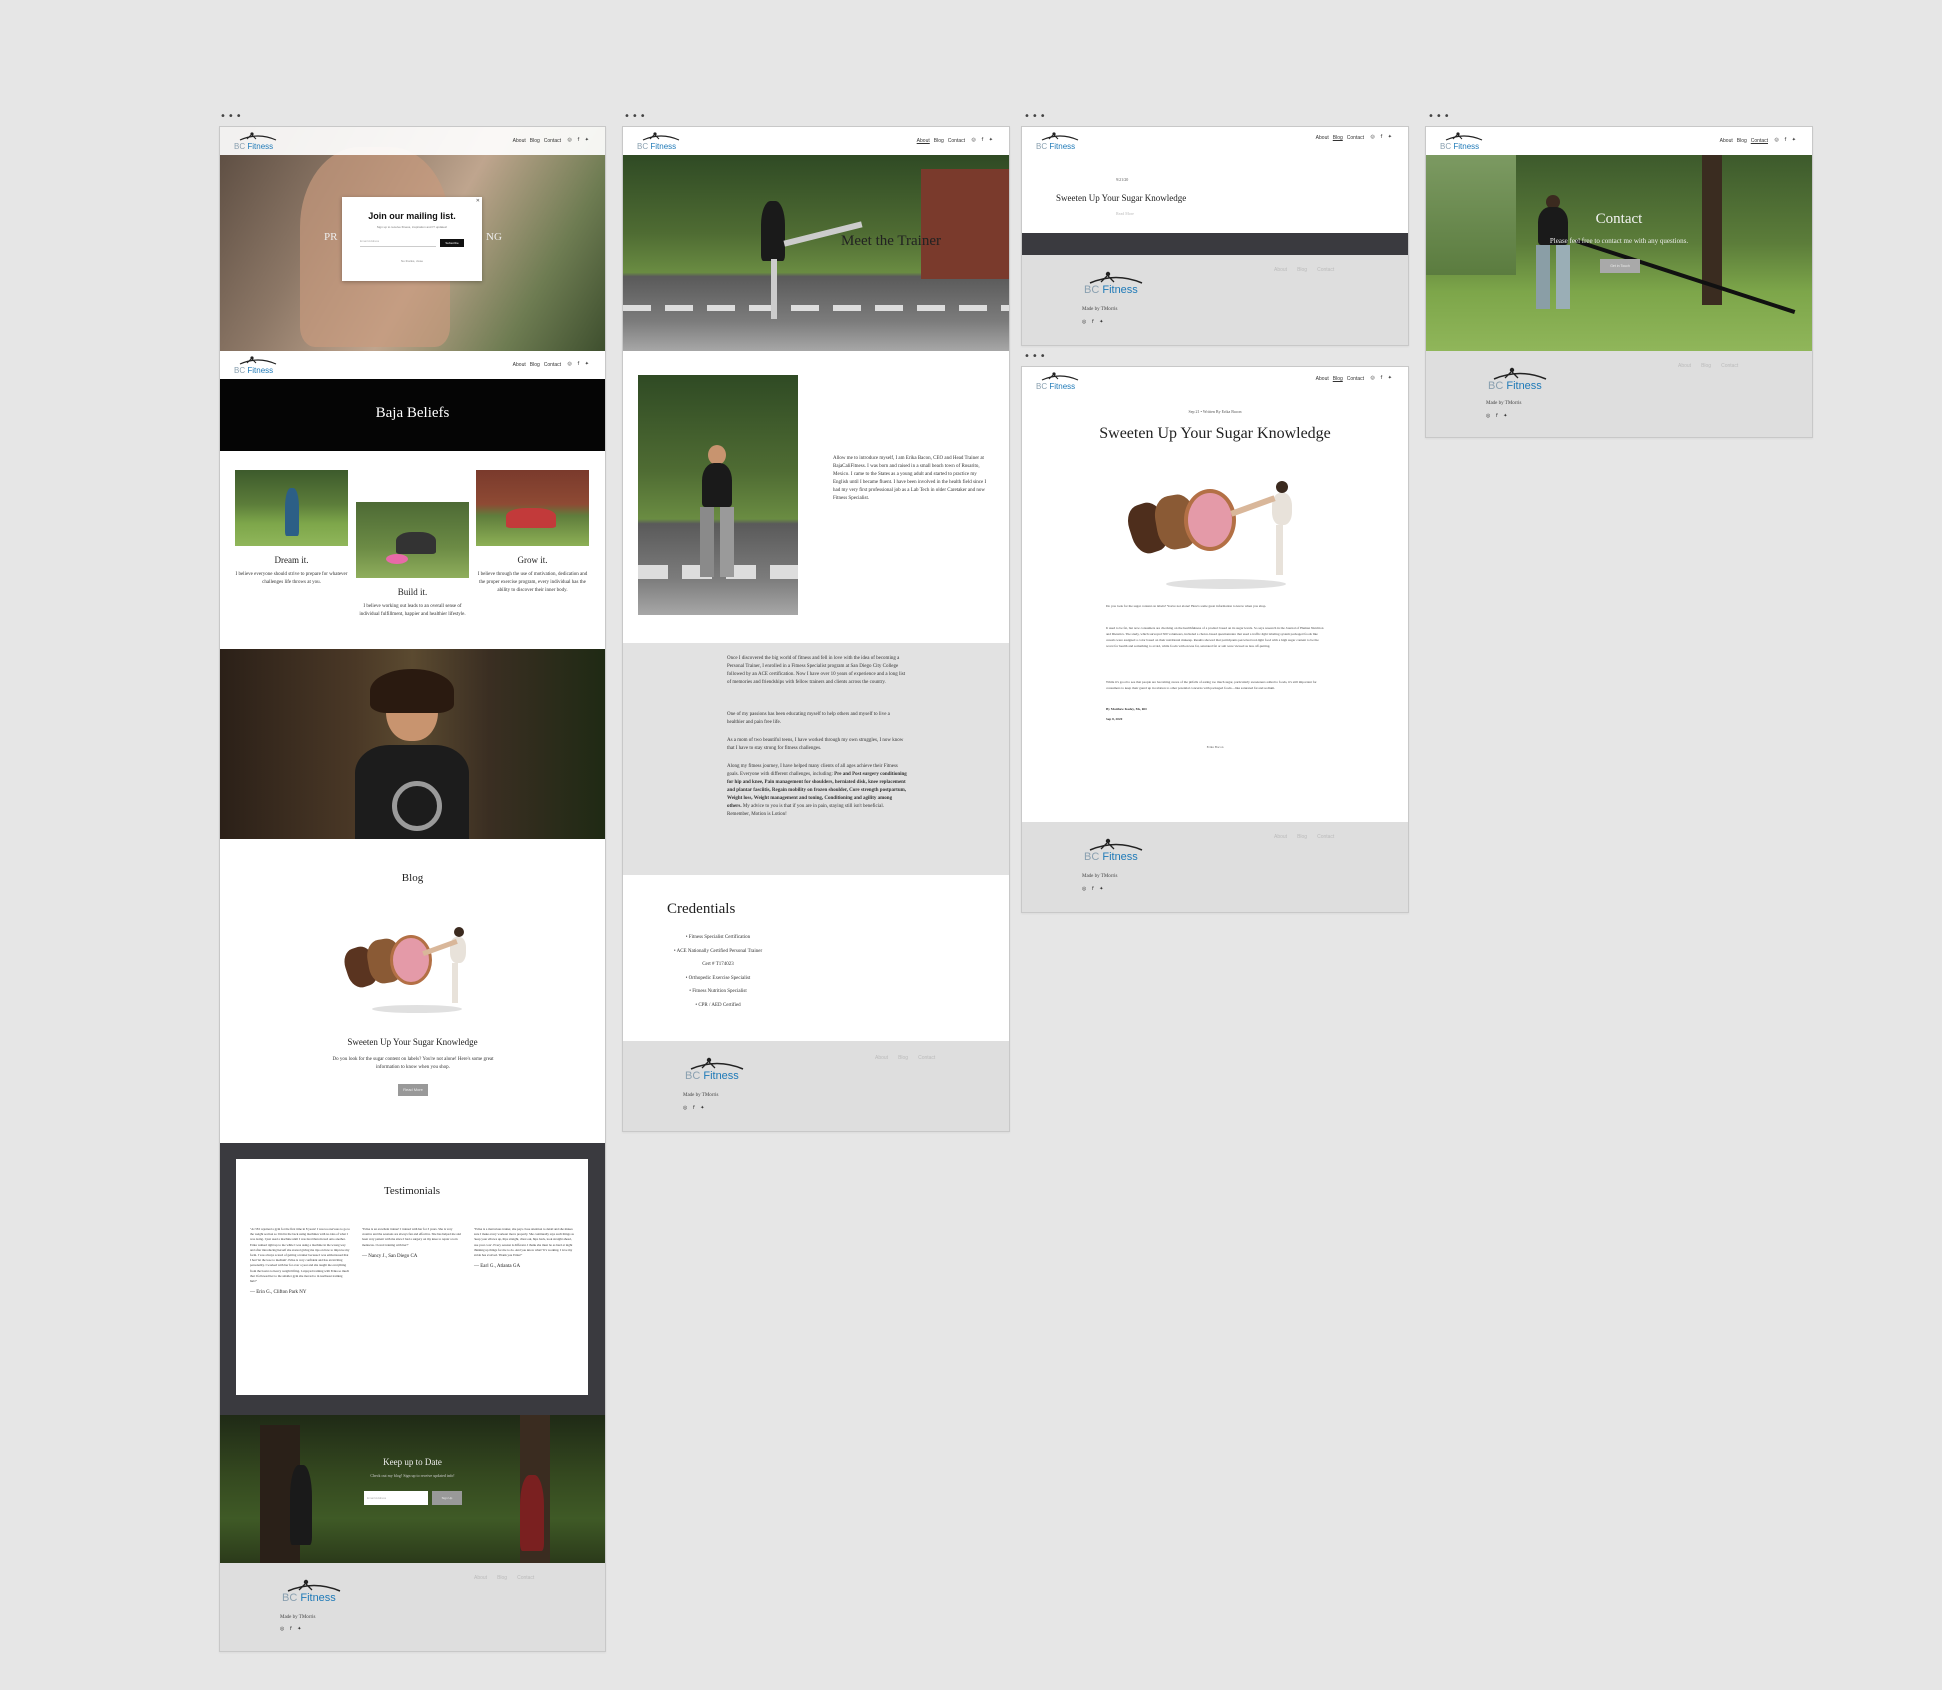 Image resolution: width=1942 pixels, height=1690 pixels. What do you see at coordinates (1215, 381) in the screenshot?
I see `post-nav: BC Fitness About Blog Contact ◎ f ✦` at bounding box center [1215, 381].